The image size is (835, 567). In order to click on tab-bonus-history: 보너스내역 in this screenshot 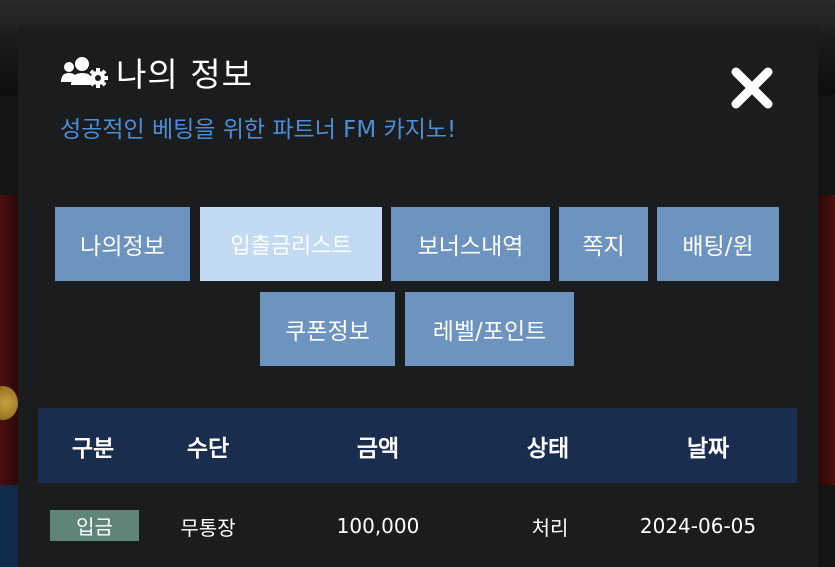, I will do `click(470, 244)`.